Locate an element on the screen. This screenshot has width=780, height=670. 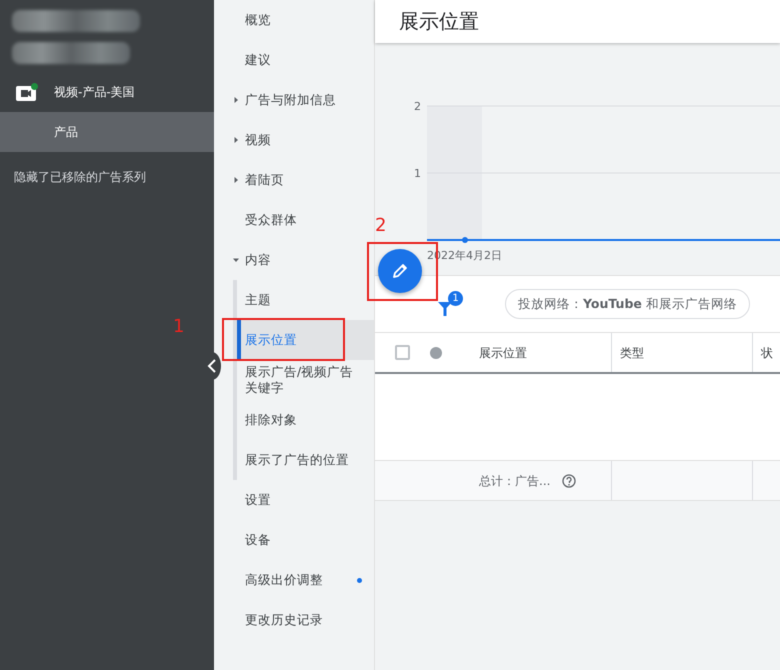
filter-chip: 投放网络：YouTube 和展示广告网络 is located at coordinates (627, 304).